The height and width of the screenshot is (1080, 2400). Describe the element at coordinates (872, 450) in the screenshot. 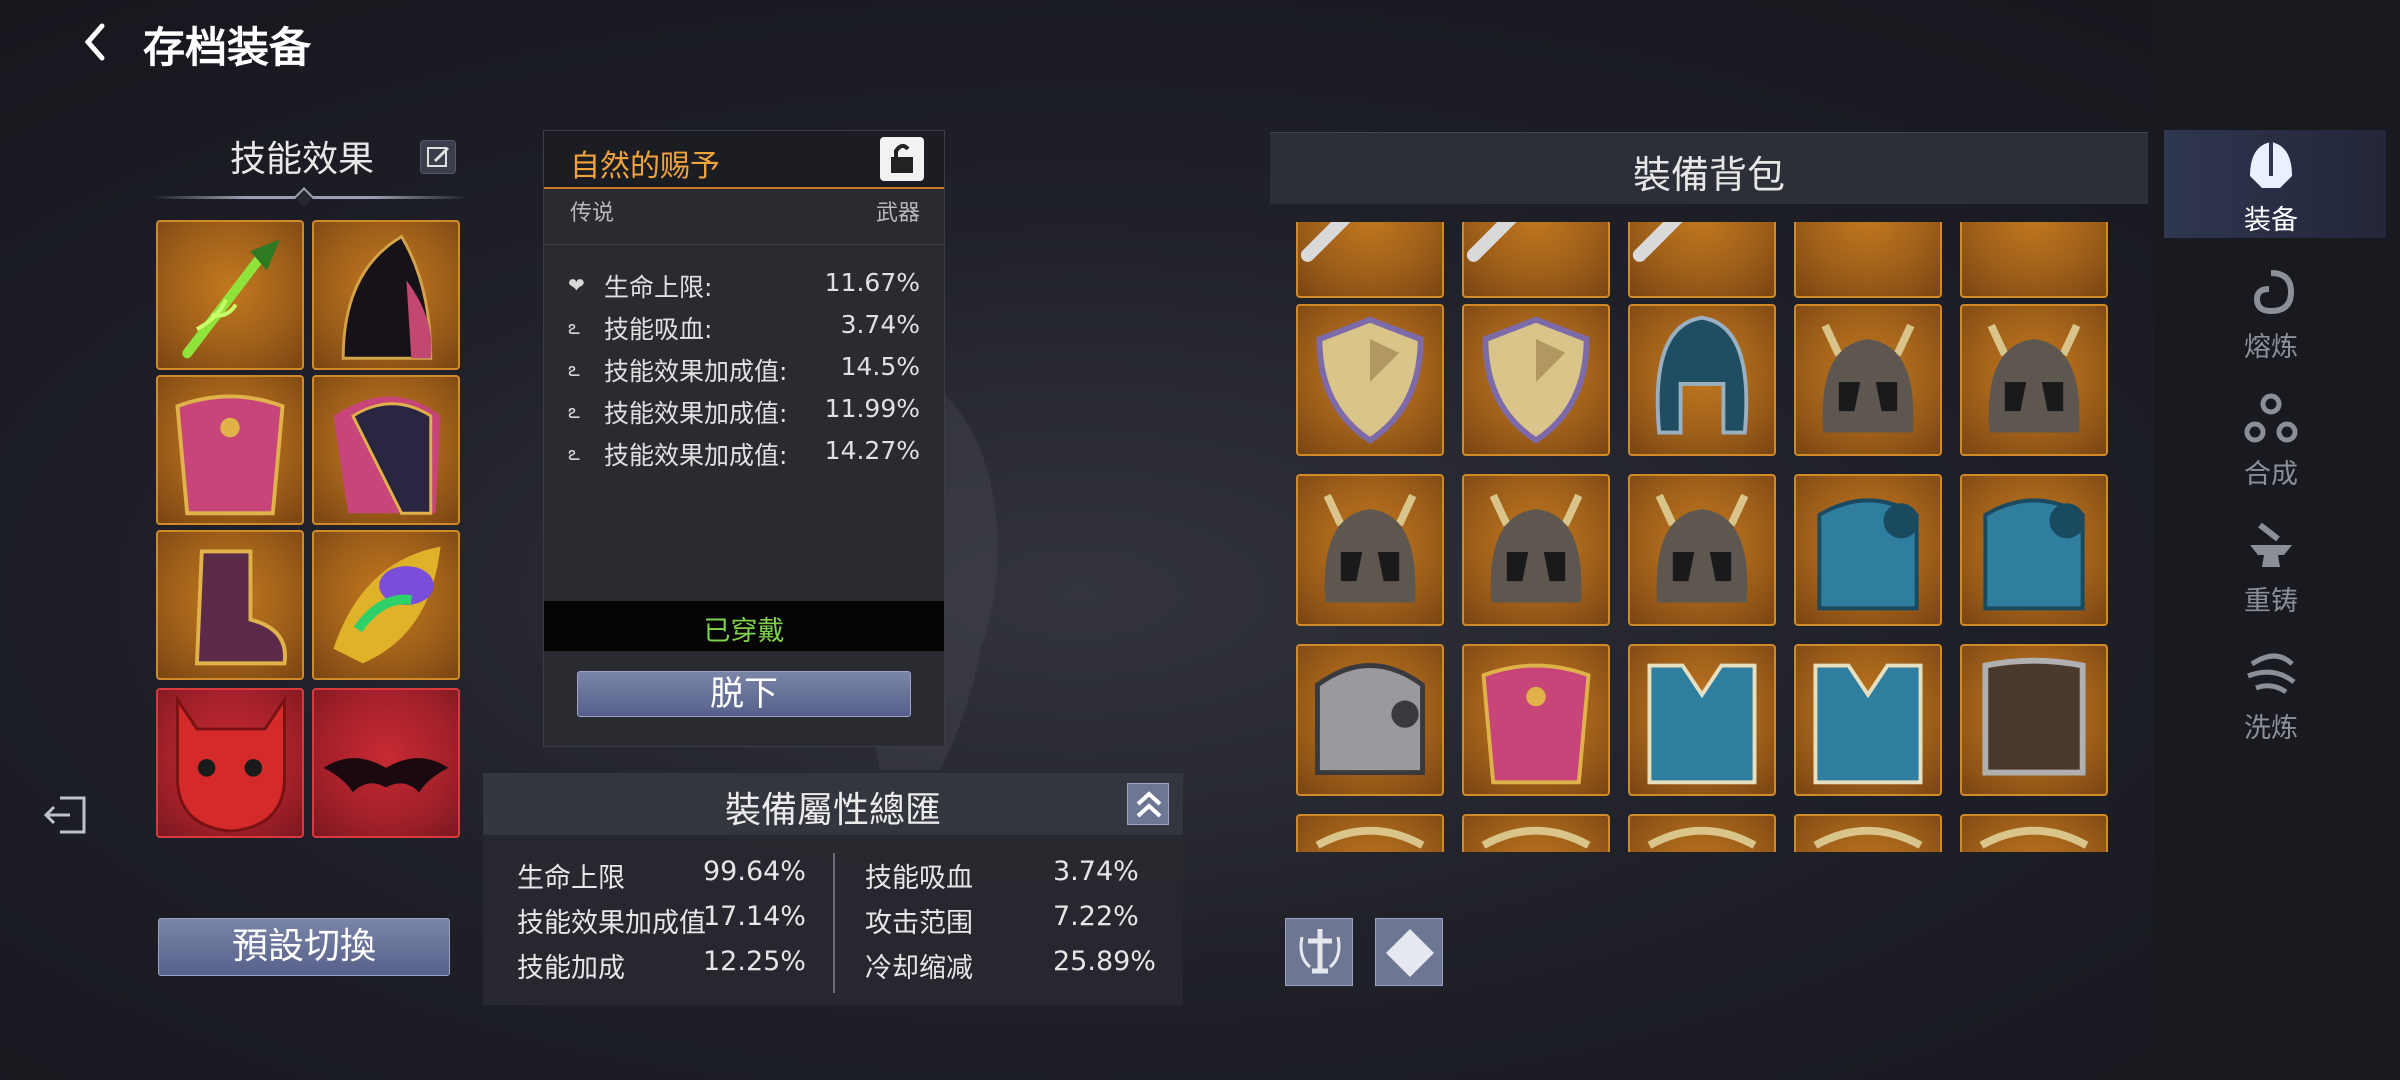

I see `stat-value: 14.27%` at that location.